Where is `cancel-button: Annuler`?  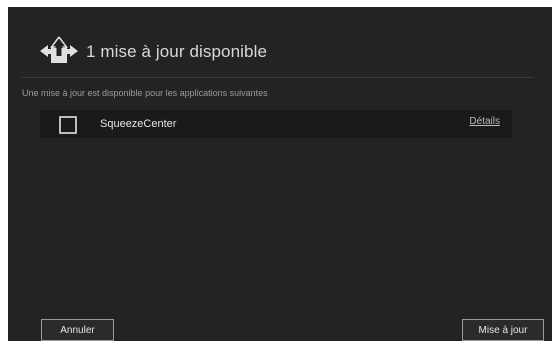 cancel-button: Annuler is located at coordinates (77, 330).